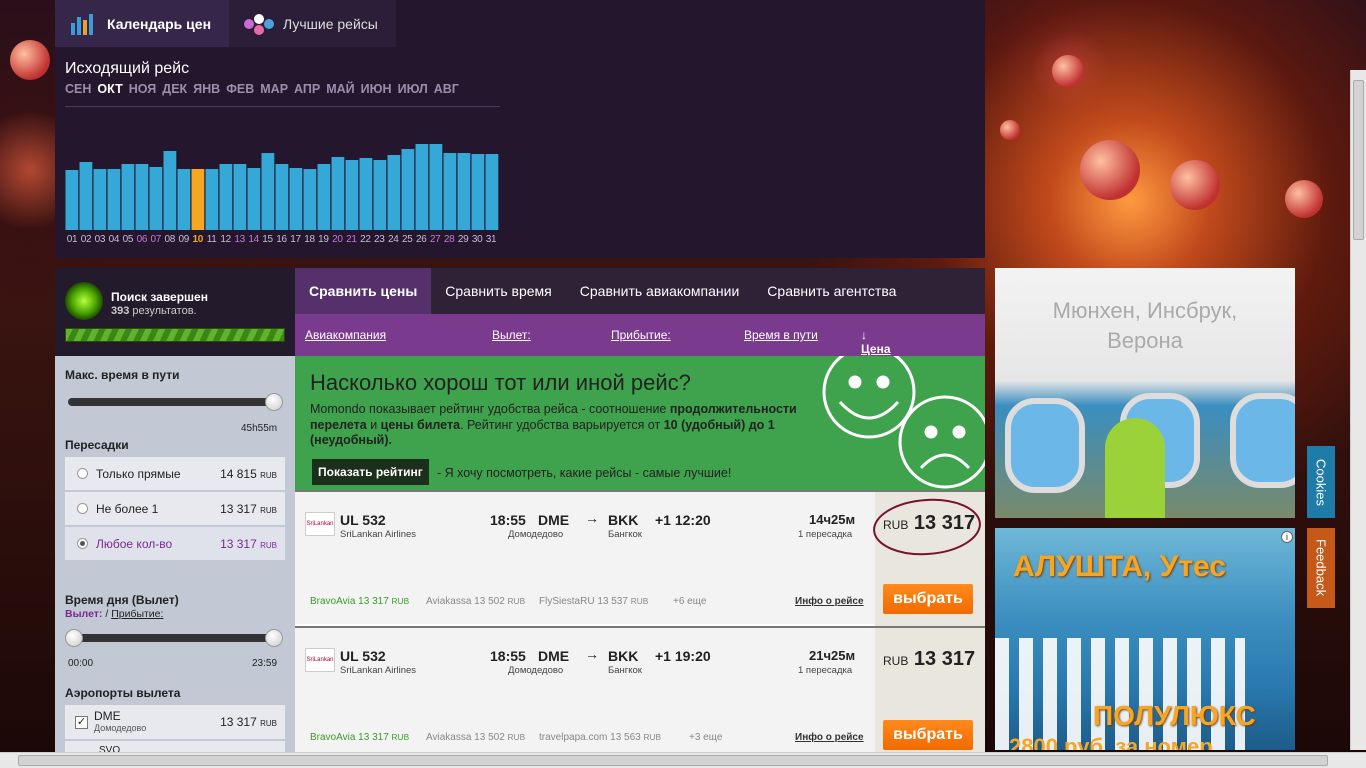 Image resolution: width=1366 pixels, height=768 pixels. I want to click on month-9: ИЮН, so click(376, 89).